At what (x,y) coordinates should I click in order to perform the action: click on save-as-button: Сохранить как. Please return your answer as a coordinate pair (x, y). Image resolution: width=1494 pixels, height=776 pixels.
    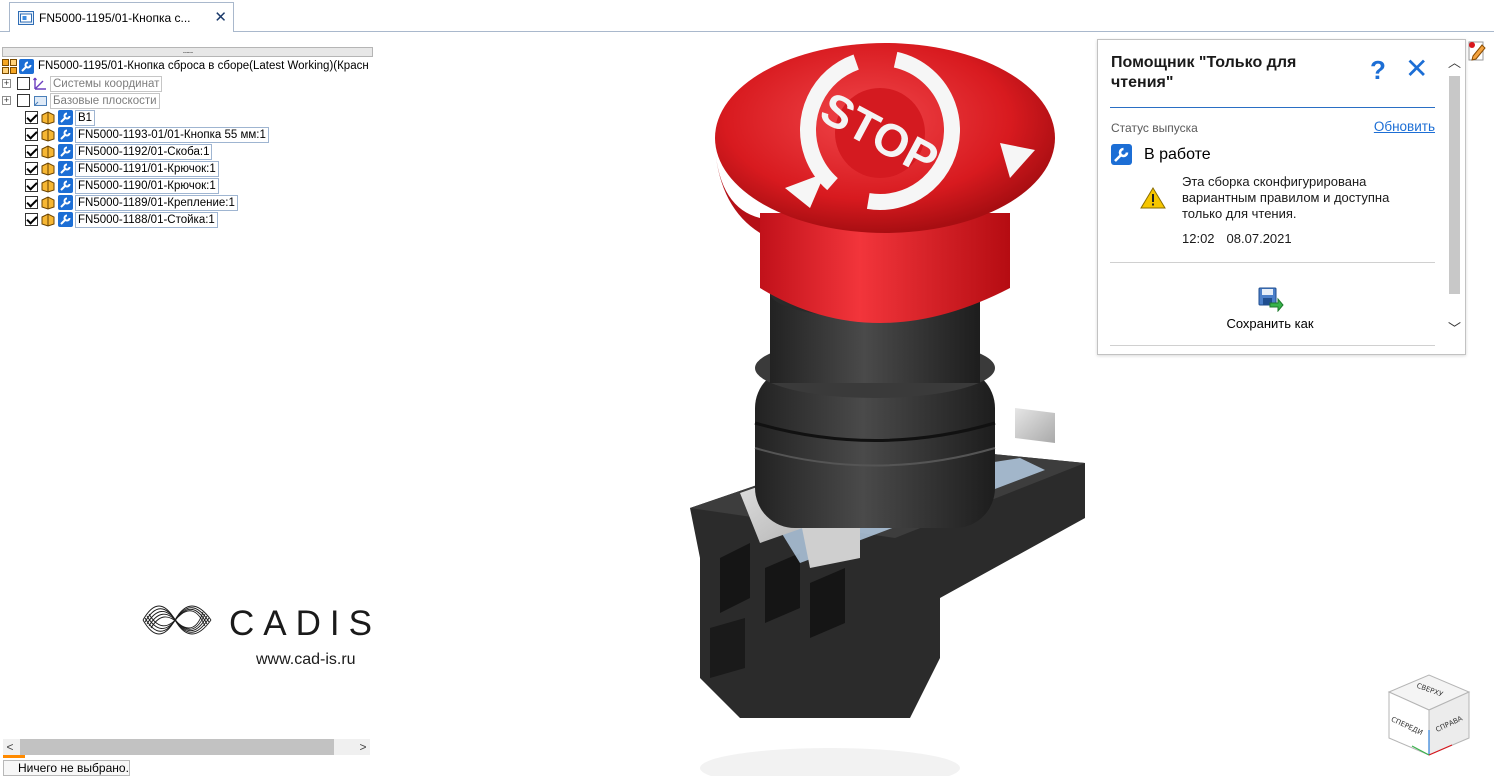
    Looking at the image, I should click on (1270, 308).